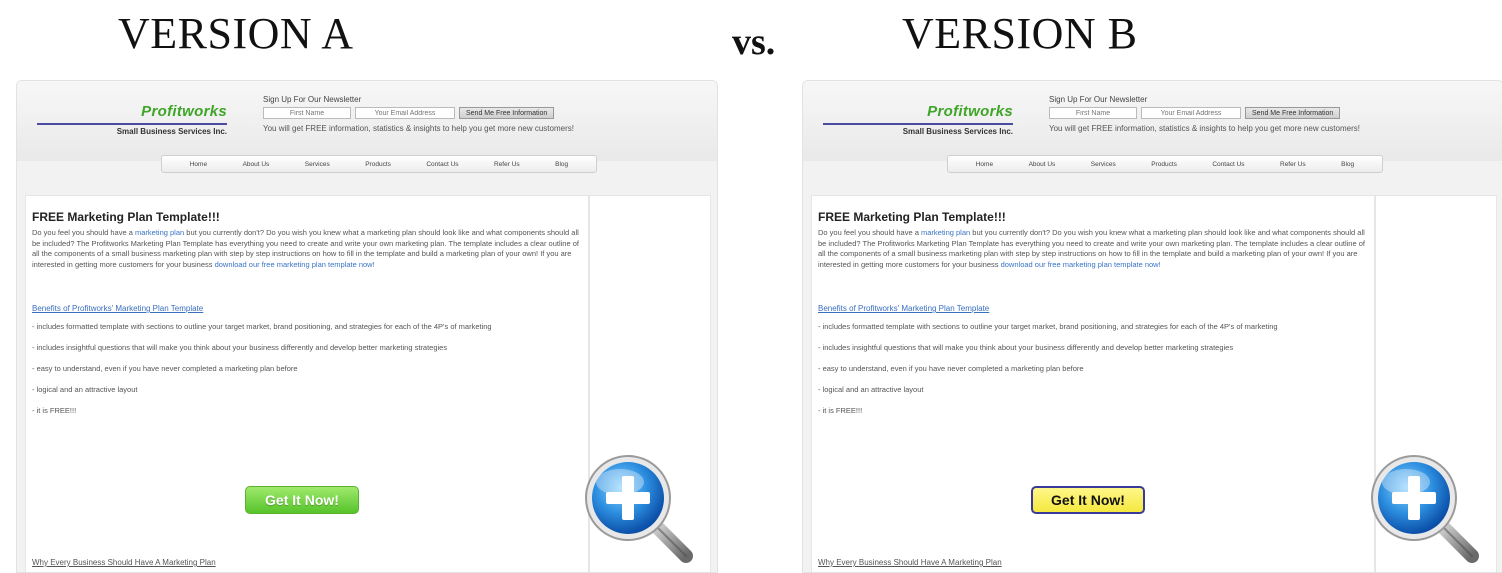  What do you see at coordinates (754, 42) in the screenshot?
I see `vs-label: vs.` at bounding box center [754, 42].